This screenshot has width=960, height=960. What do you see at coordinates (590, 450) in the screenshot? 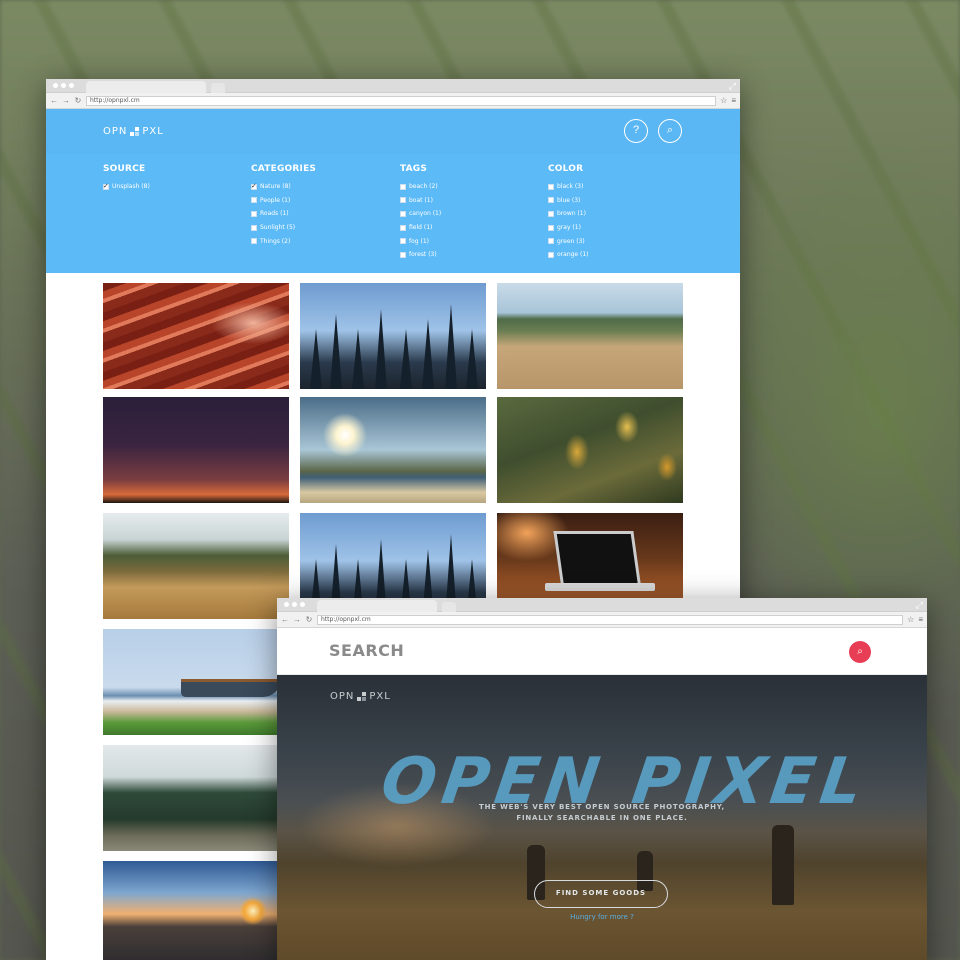
I see `photo-leaves` at bounding box center [590, 450].